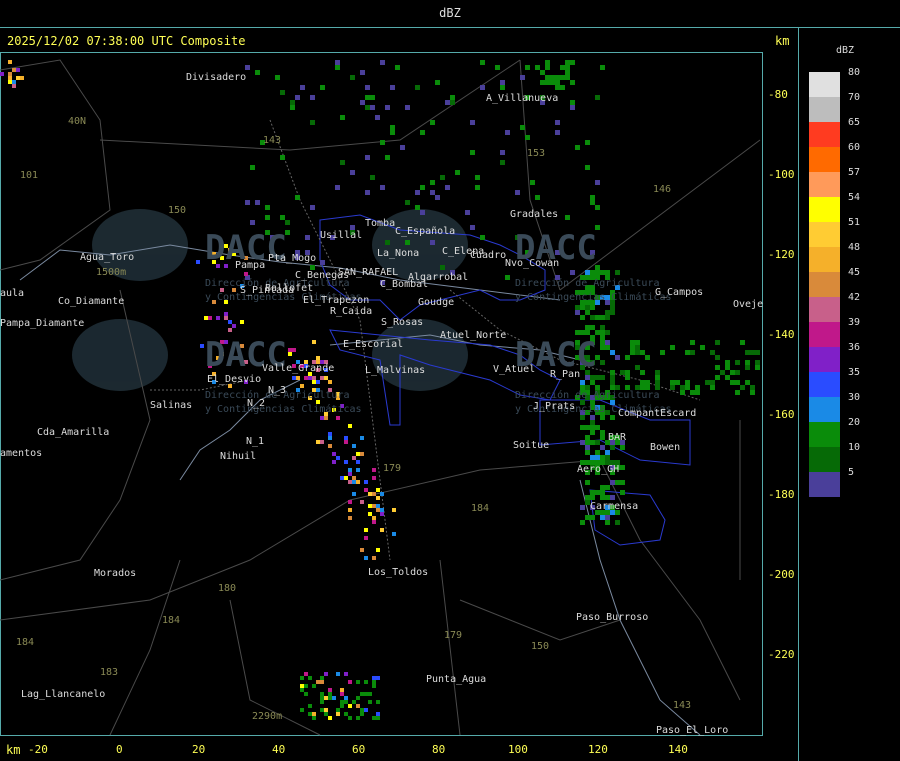  I want to click on x-tick: 120, so click(598, 749).